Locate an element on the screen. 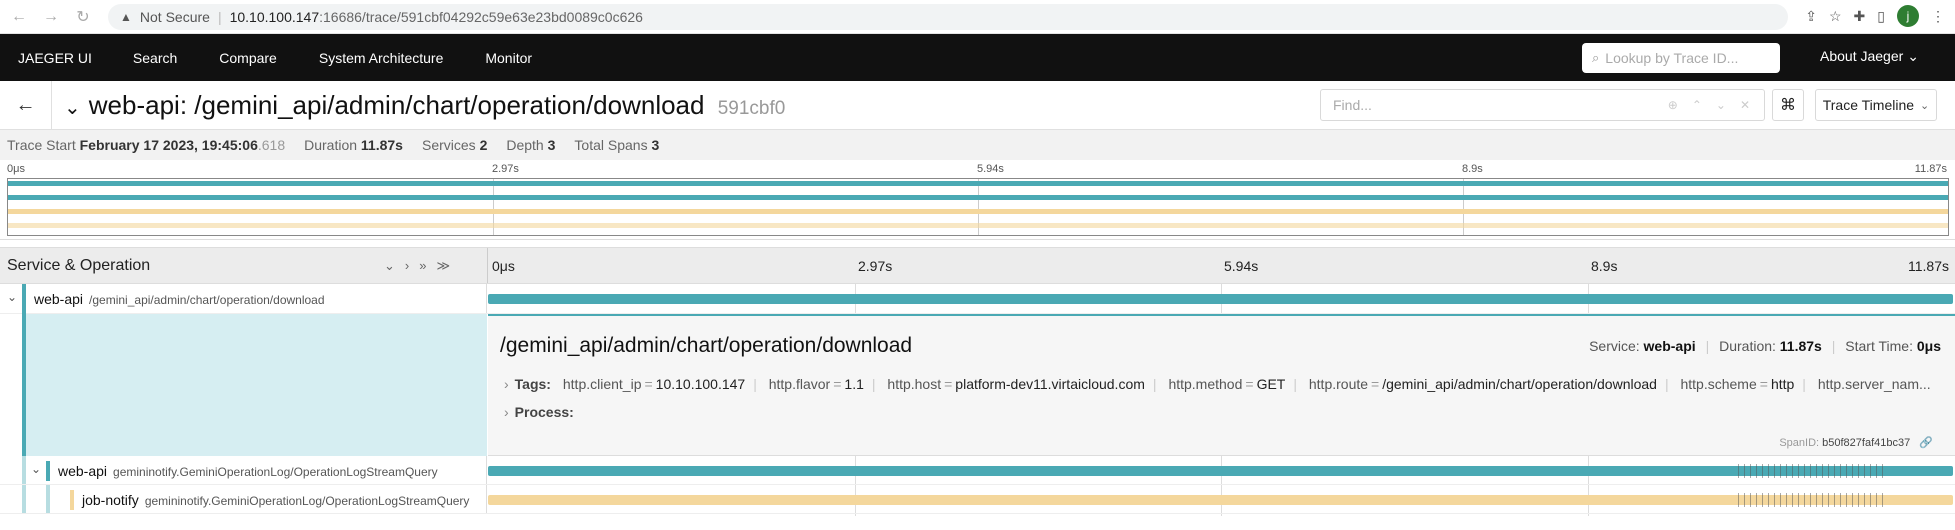 The height and width of the screenshot is (530, 1955). span-log-markers is located at coordinates (1813, 471).